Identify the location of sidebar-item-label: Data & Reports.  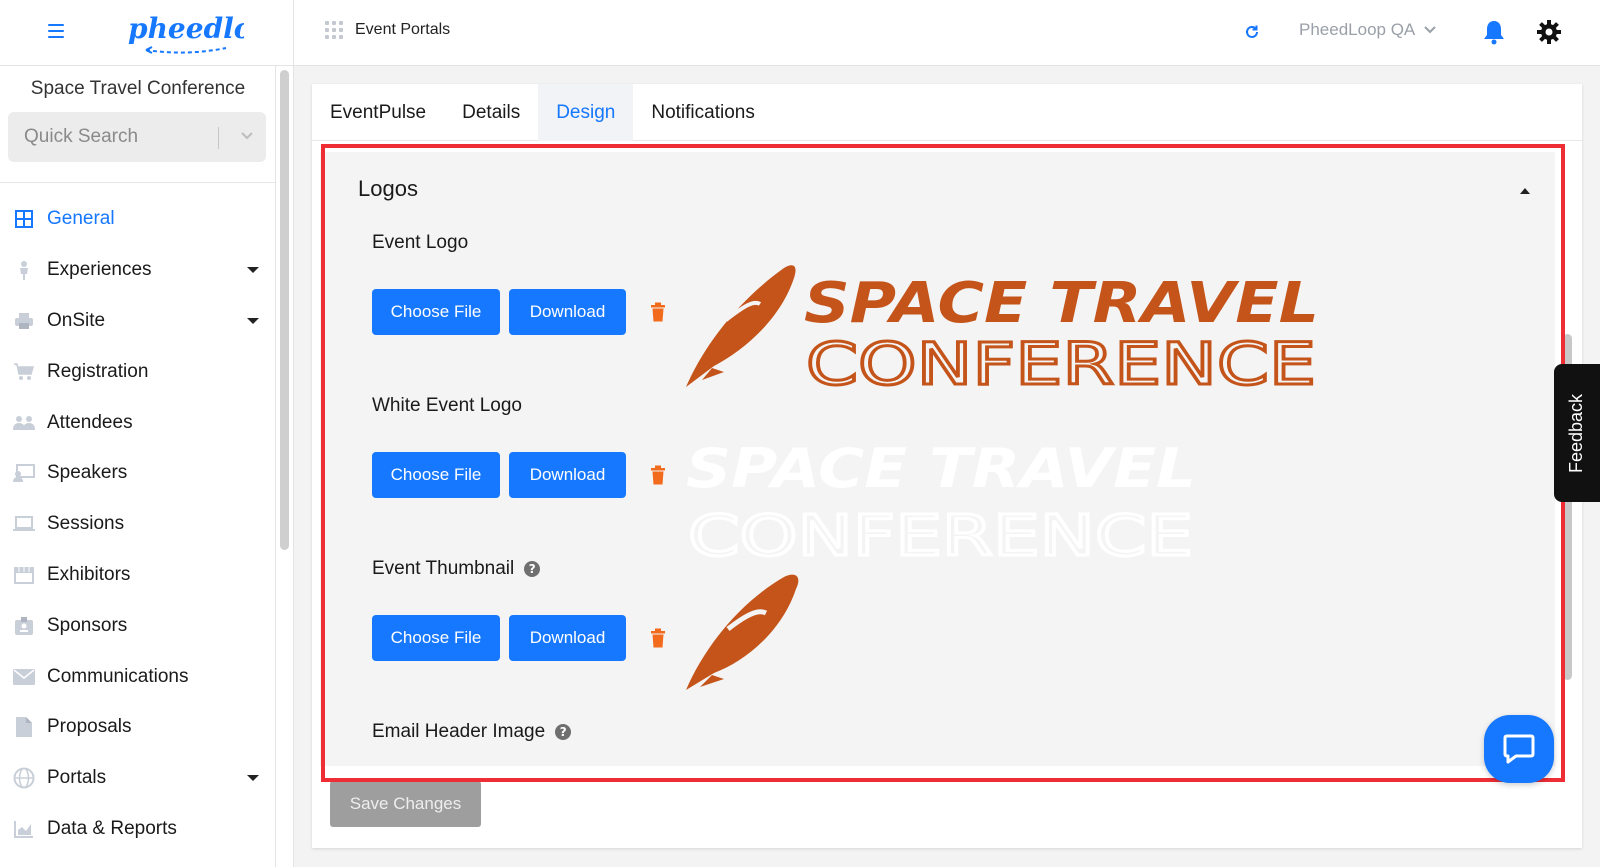
(112, 828).